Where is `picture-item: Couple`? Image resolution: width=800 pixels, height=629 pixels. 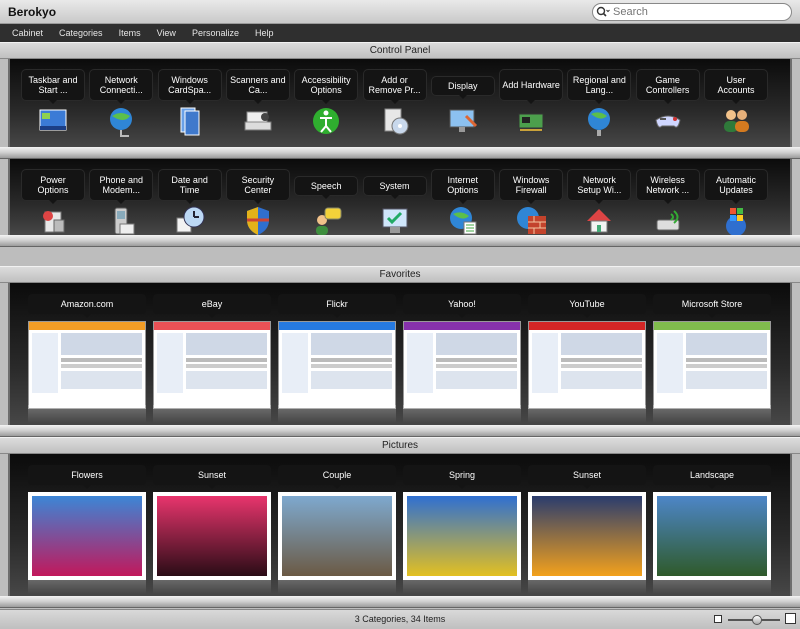
picture-item: Couple is located at coordinates (337, 524).